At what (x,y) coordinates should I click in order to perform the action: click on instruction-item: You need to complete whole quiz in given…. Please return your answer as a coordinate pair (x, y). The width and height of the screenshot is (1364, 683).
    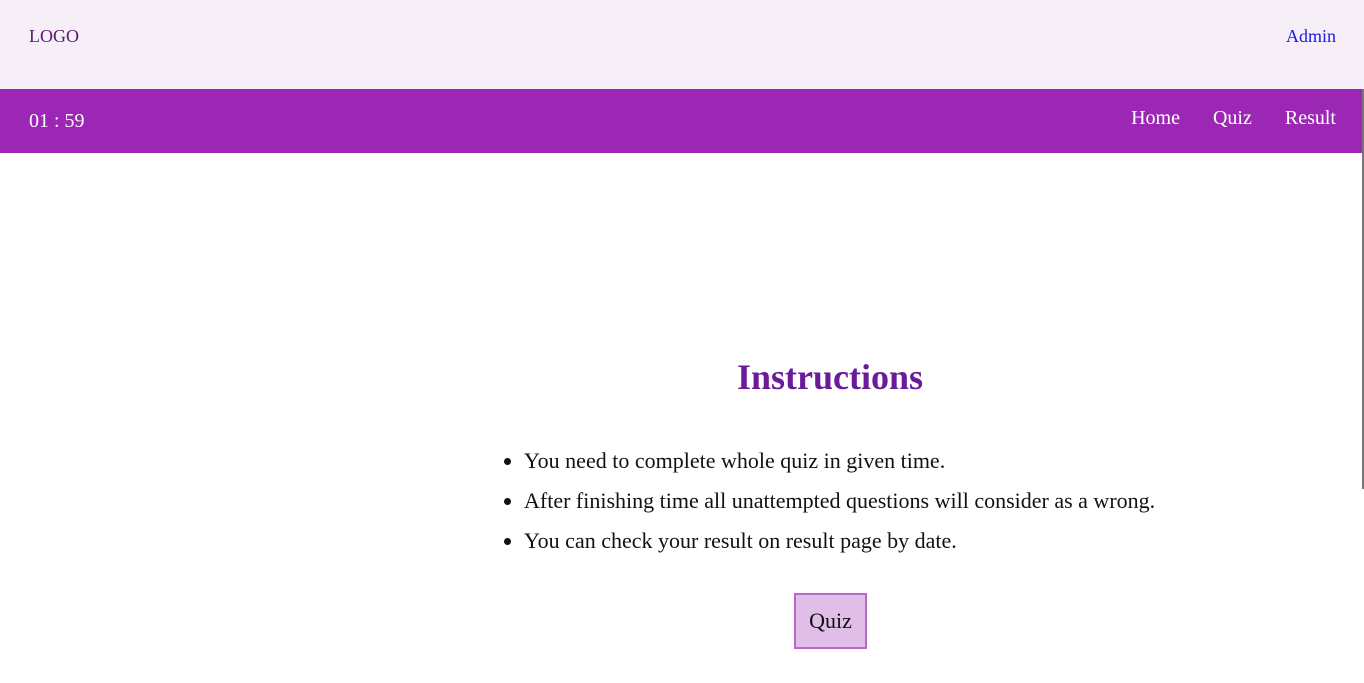
    Looking at the image, I should click on (839, 461).